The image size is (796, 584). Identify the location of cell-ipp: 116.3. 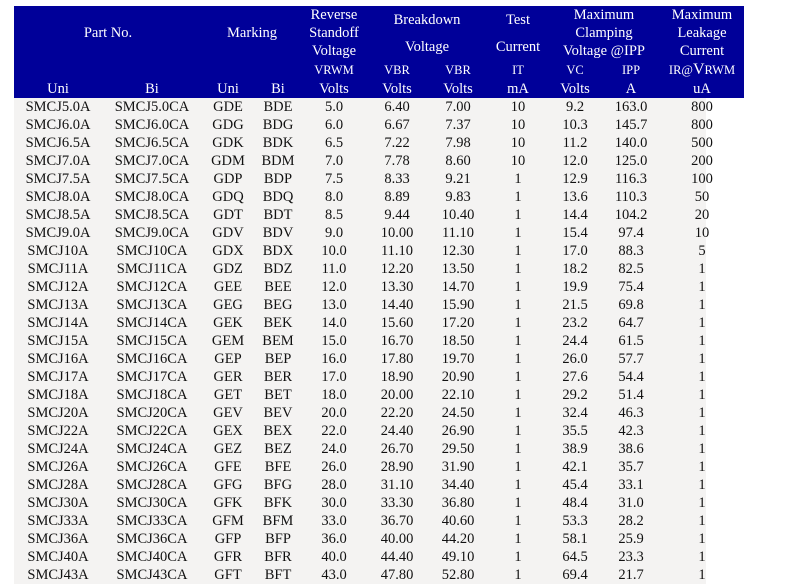
(631, 179).